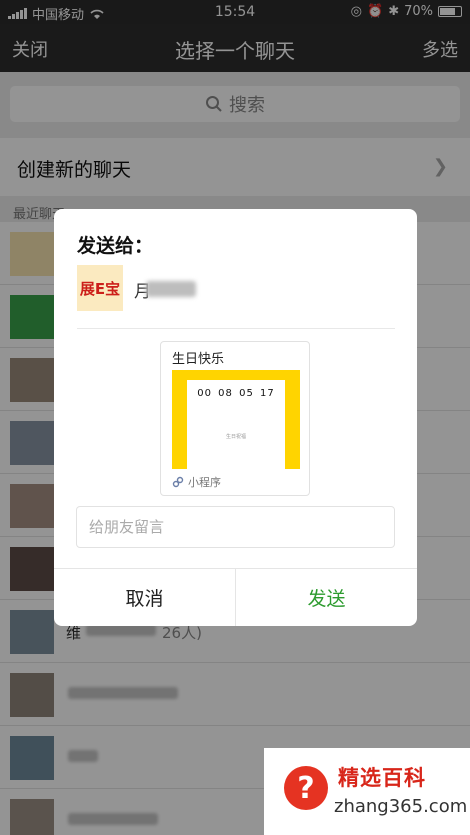 Image resolution: width=470 pixels, height=835 pixels. What do you see at coordinates (115, 246) in the screenshot?
I see `dialog-title: 发送给：` at bounding box center [115, 246].